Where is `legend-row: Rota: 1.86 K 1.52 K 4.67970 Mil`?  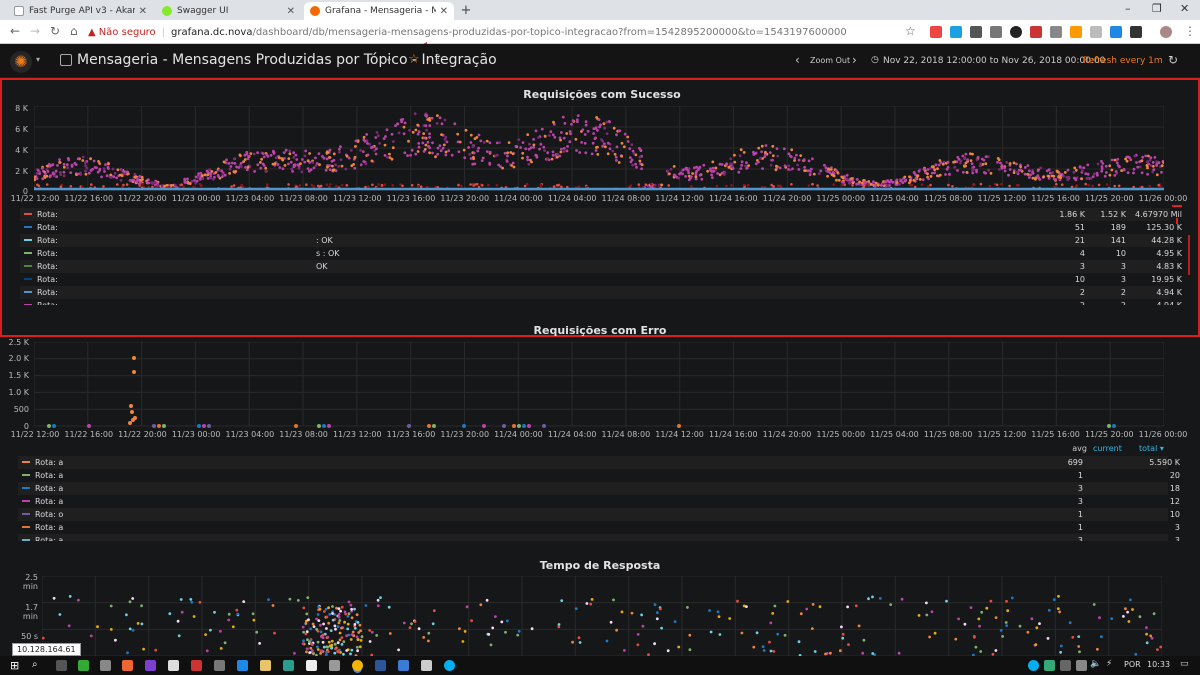
legend-row: Rota: 1.86 K 1.52 K 4.67970 Mil is located at coordinates (601, 214).